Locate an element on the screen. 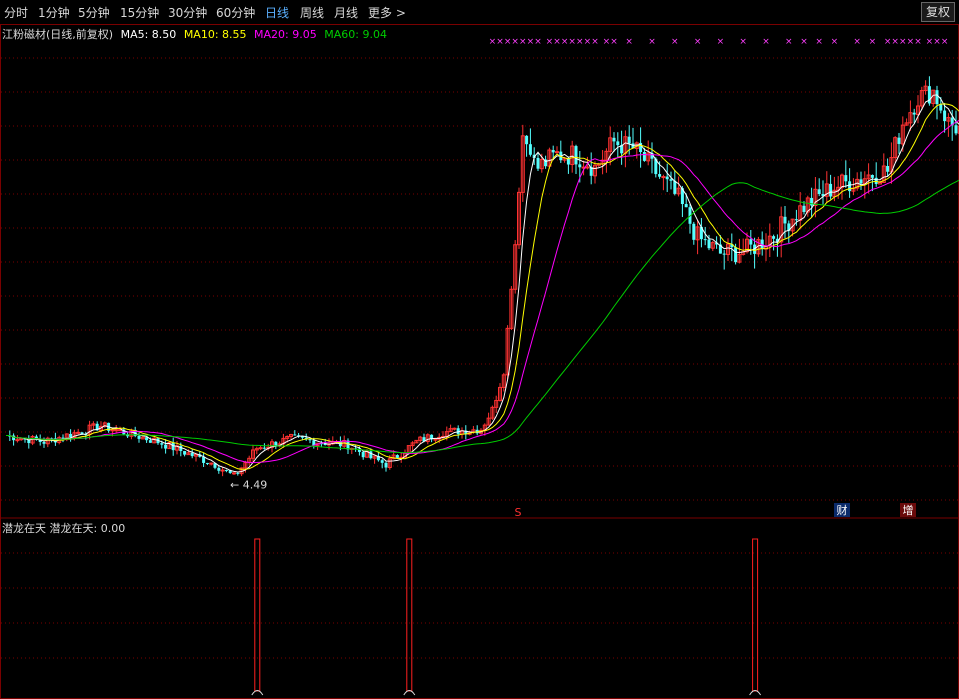 Image resolution: width=959 pixels, height=699 pixels. cai-marker: 财 is located at coordinates (842, 510).